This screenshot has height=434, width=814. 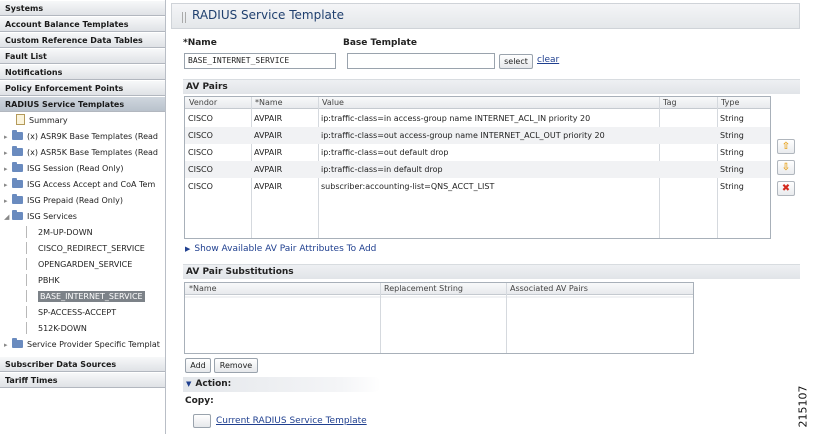 I want to click on figure-number: 215107, so click(x=803, y=406).